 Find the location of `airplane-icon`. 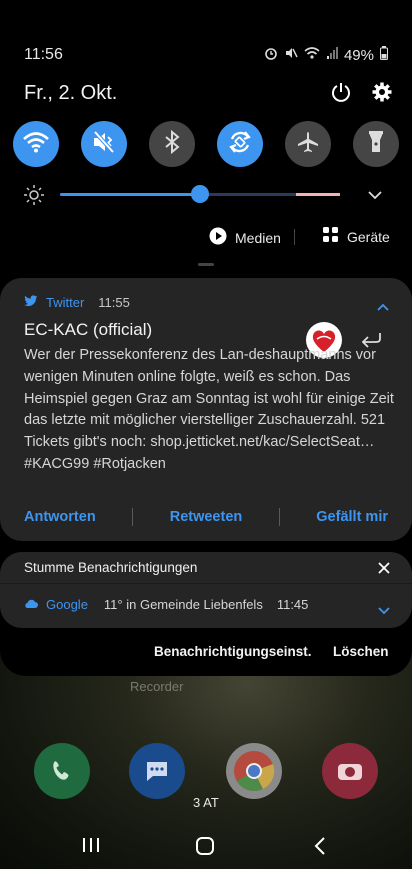

airplane-icon is located at coordinates (308, 144).